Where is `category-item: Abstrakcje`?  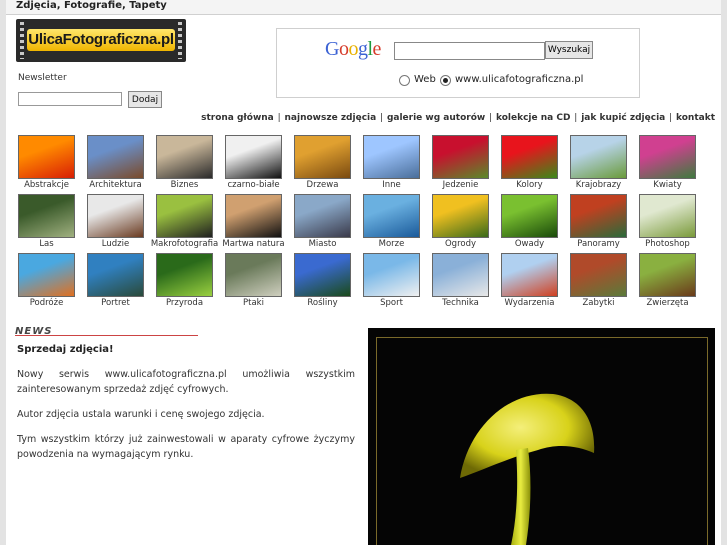
category-item: Abstrakcje is located at coordinates (46, 164).